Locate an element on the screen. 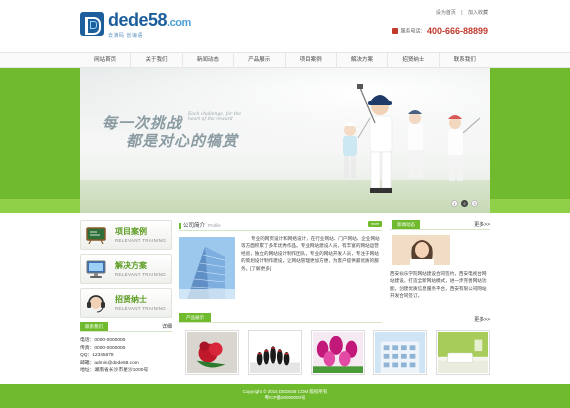  banner-golf-kids-image is located at coordinates (412, 138).